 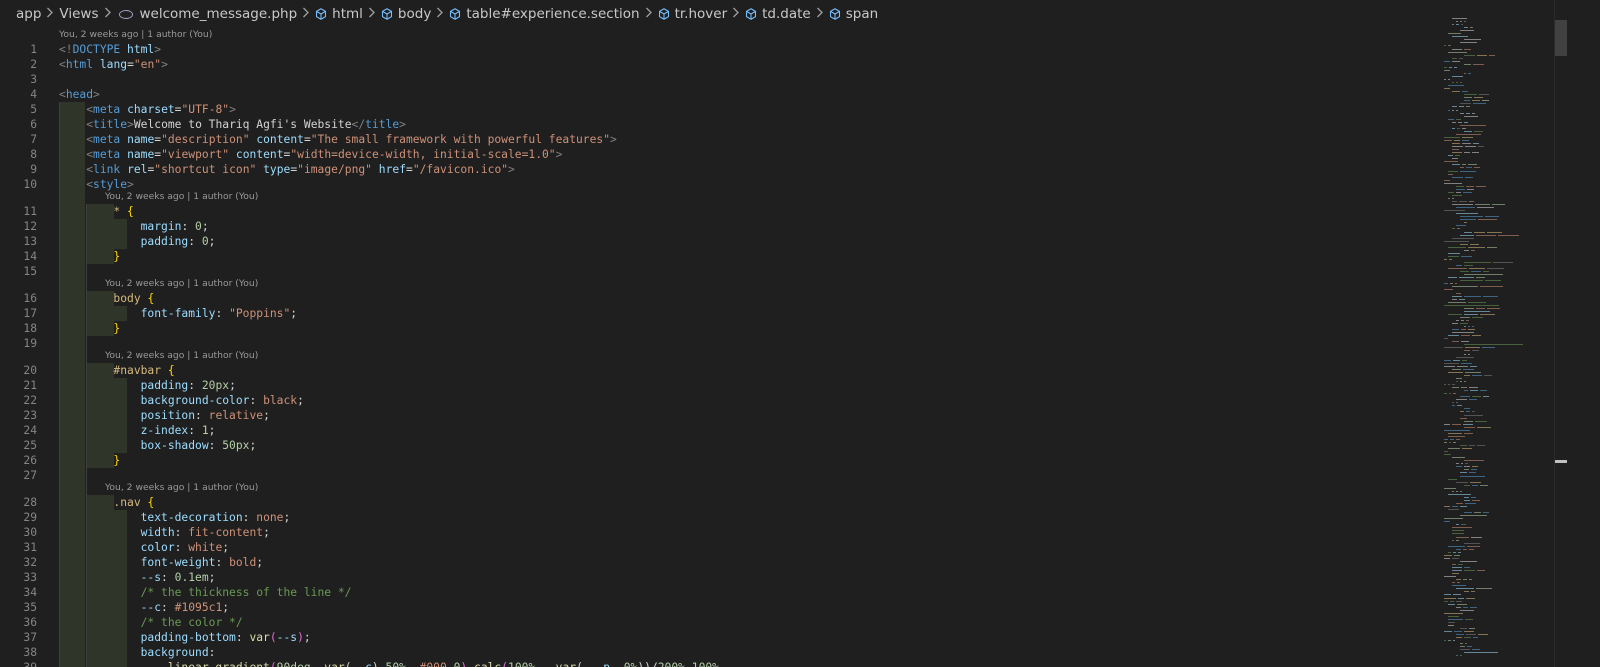 What do you see at coordinates (718, 256) in the screenshot?
I see `code-line: 14 }` at bounding box center [718, 256].